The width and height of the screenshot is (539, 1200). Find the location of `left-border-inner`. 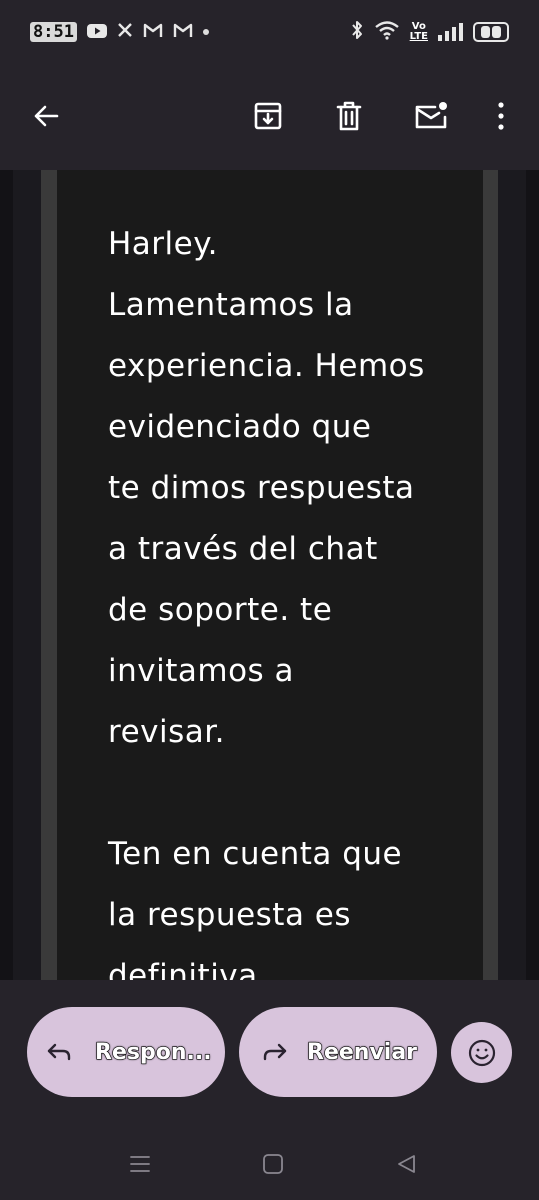

left-border-inner is located at coordinates (49, 575).